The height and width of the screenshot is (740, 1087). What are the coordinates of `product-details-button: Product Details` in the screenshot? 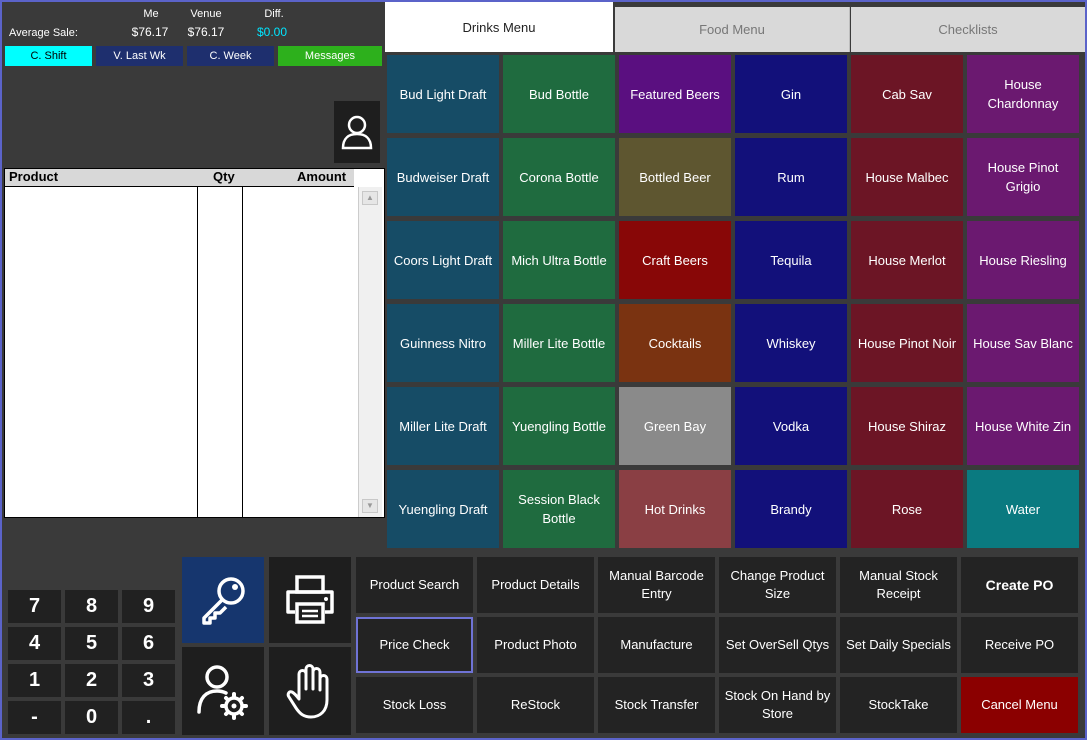 It's located at (535, 585).